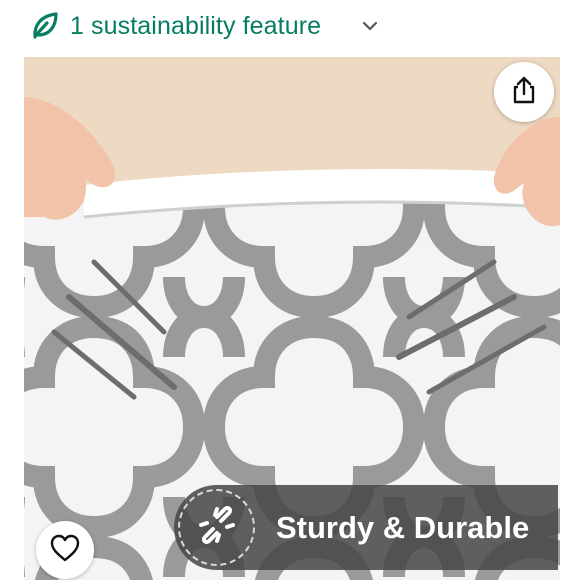 This screenshot has height=580, width=580. What do you see at coordinates (403, 527) in the screenshot?
I see `feature-badge-text: Sturdy & Durable` at bounding box center [403, 527].